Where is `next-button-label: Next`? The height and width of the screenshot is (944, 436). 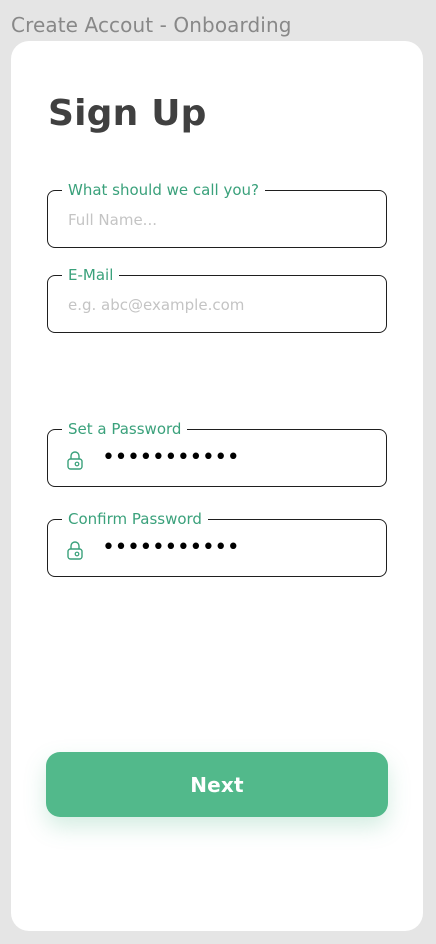
next-button-label: Next is located at coordinates (217, 784).